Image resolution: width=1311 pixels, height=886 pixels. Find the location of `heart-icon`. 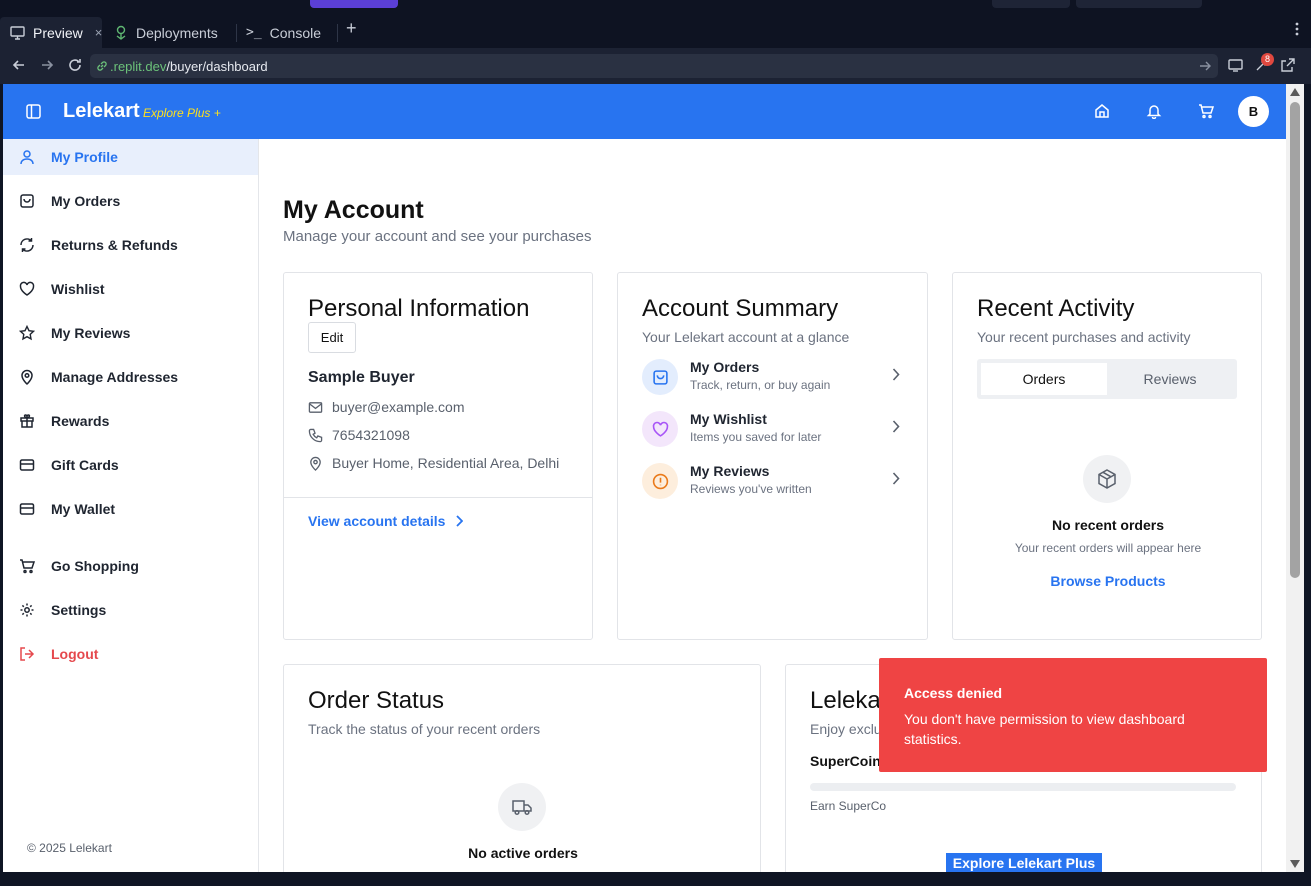

heart-icon is located at coordinates (660, 429).